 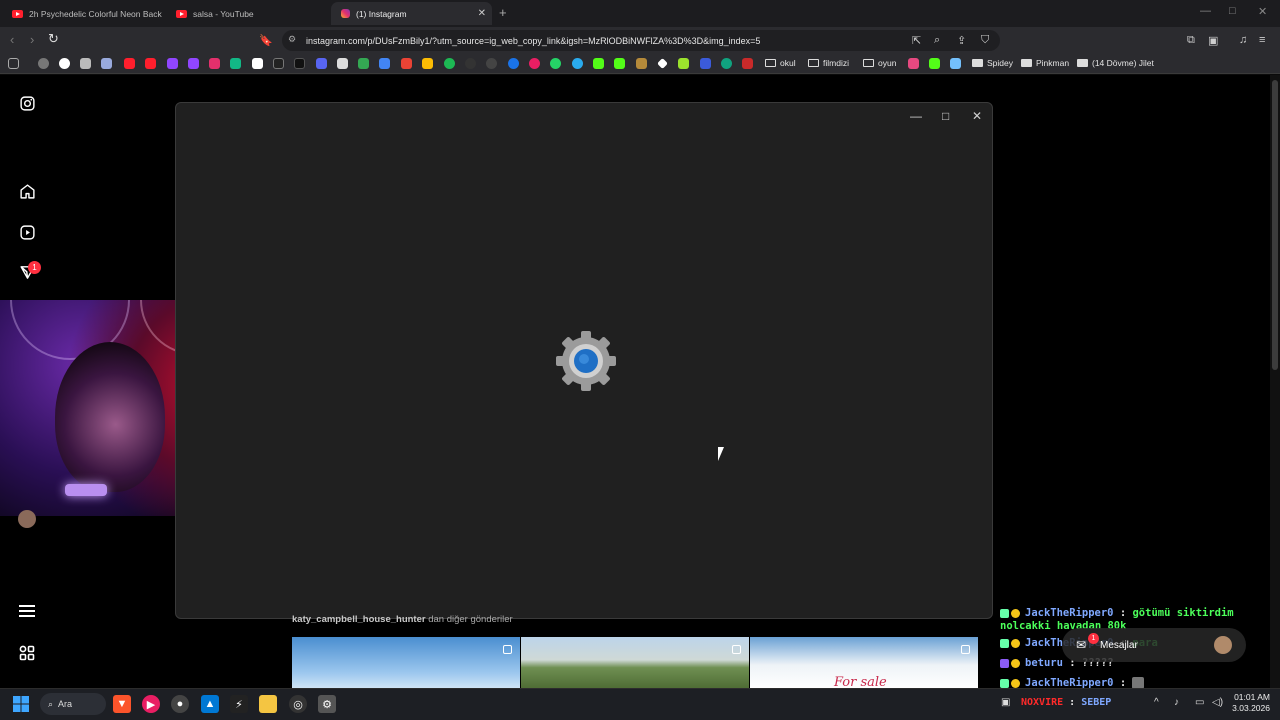 I want to click on windows-start-icon, so click(x=21, y=704).